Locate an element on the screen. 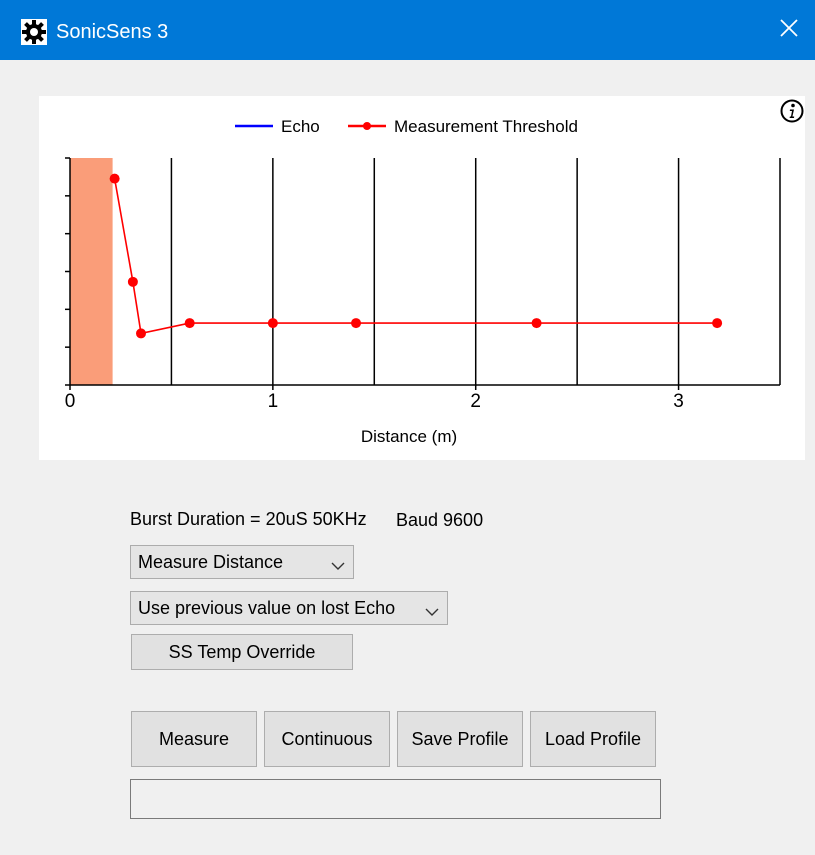 This screenshot has height=855, width=815. legend-label: Echo is located at coordinates (300, 126).